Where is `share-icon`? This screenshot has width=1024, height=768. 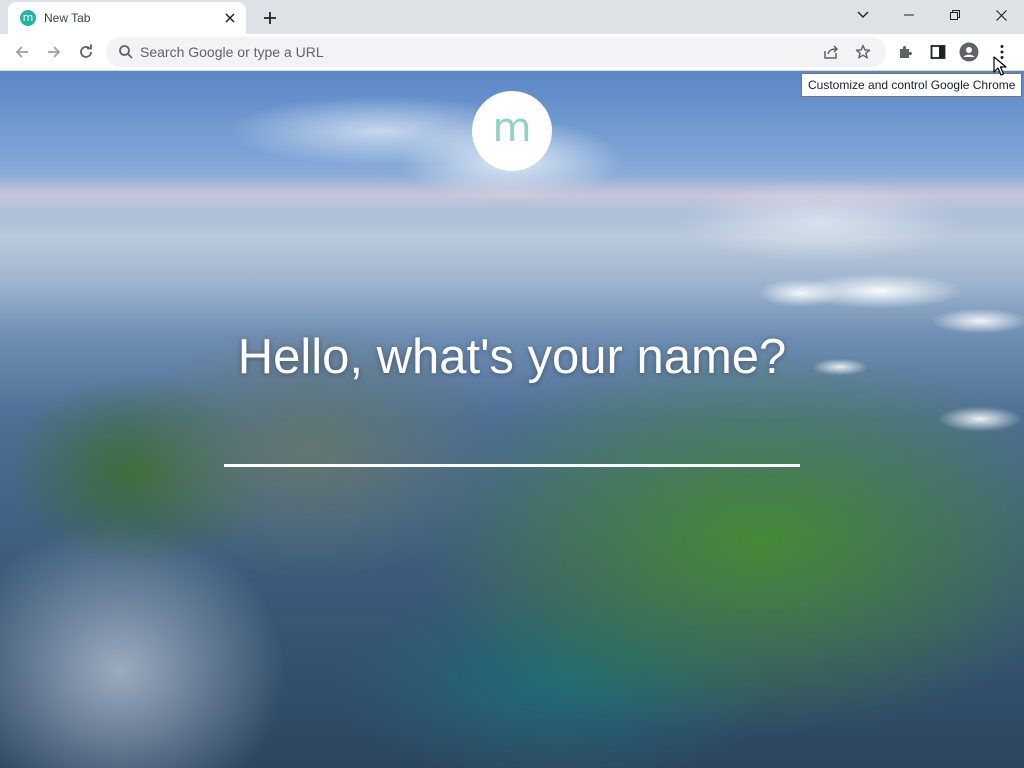 share-icon is located at coordinates (831, 52).